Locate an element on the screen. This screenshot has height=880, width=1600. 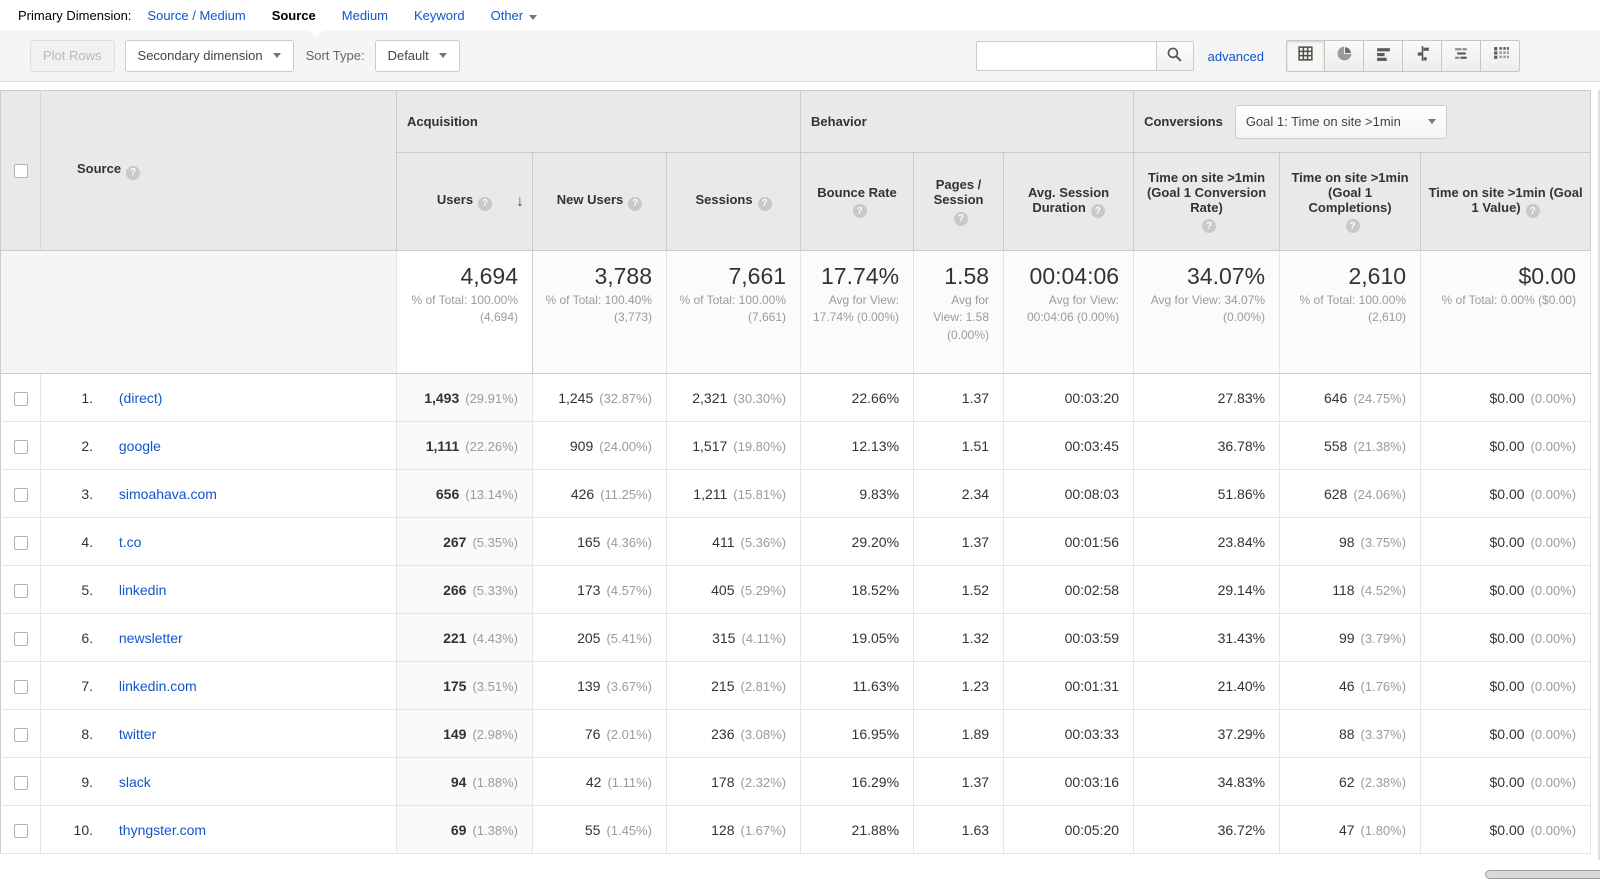
source-link: simoahava.com is located at coordinates (168, 494).